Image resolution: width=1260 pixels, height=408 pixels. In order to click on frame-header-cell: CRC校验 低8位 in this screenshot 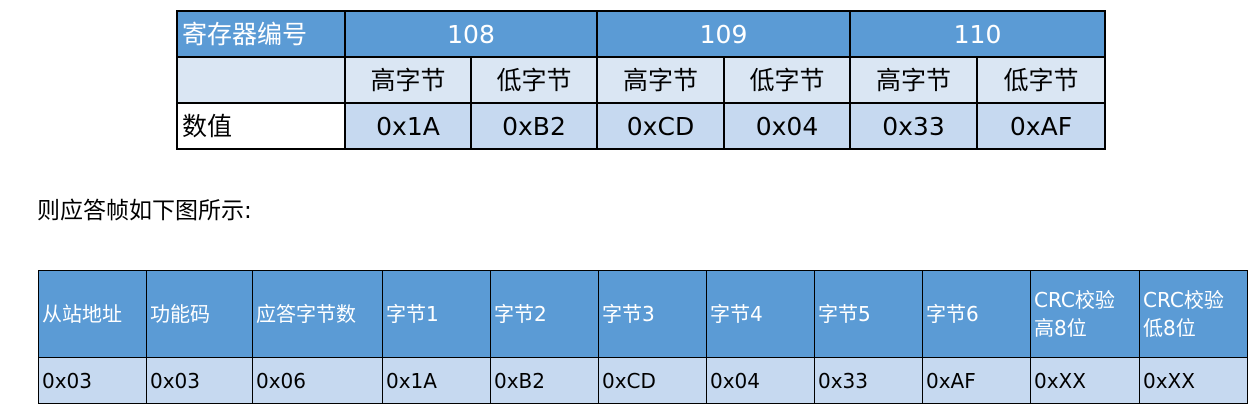, I will do `click(1193, 314)`.